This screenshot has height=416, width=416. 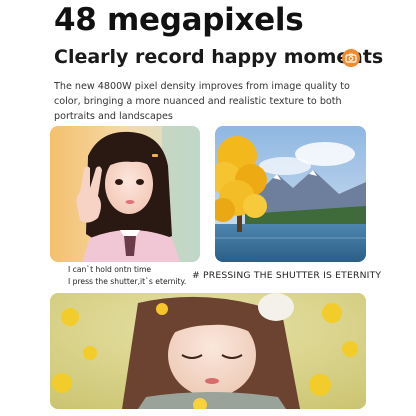 I want to click on subheadline: Clearly record happy moments, so click(x=219, y=57).